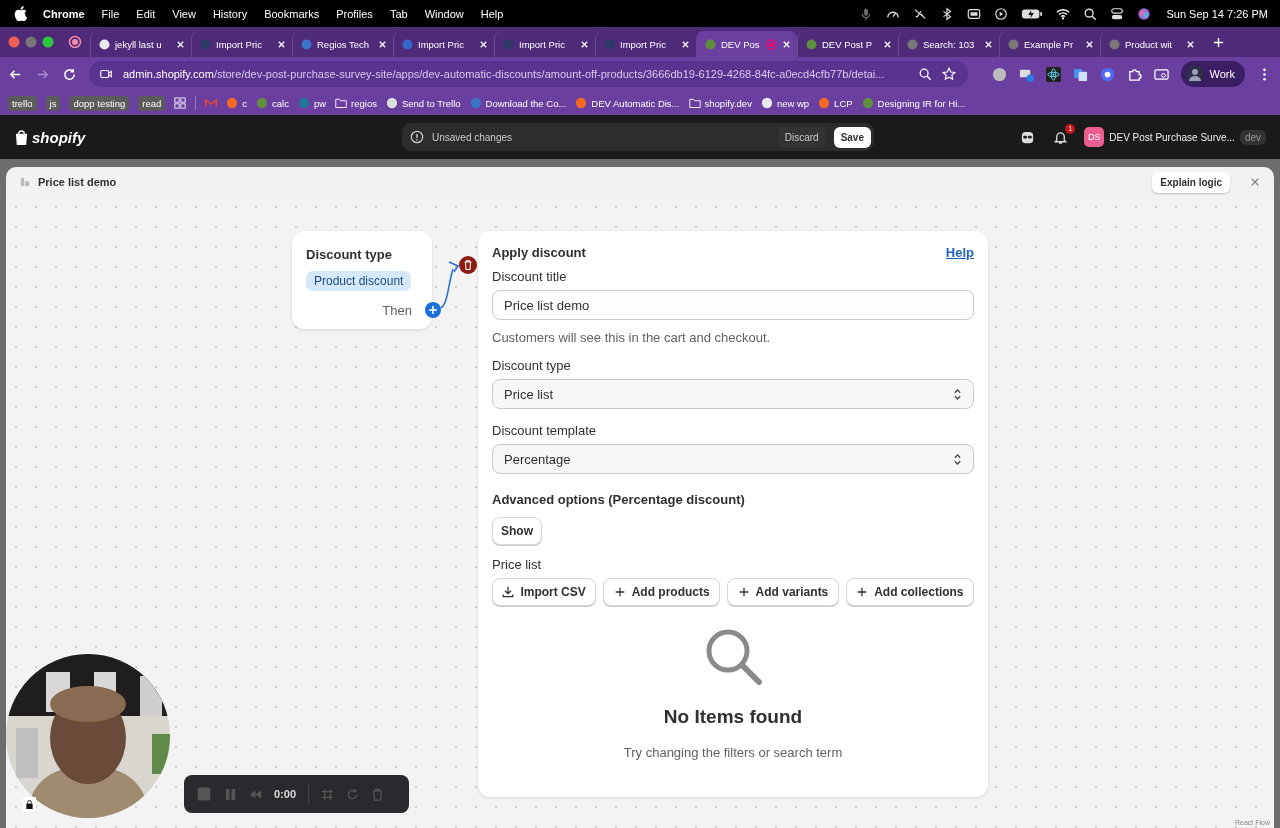  What do you see at coordinates (184, 13) in the screenshot?
I see `menu-item: View` at bounding box center [184, 13].